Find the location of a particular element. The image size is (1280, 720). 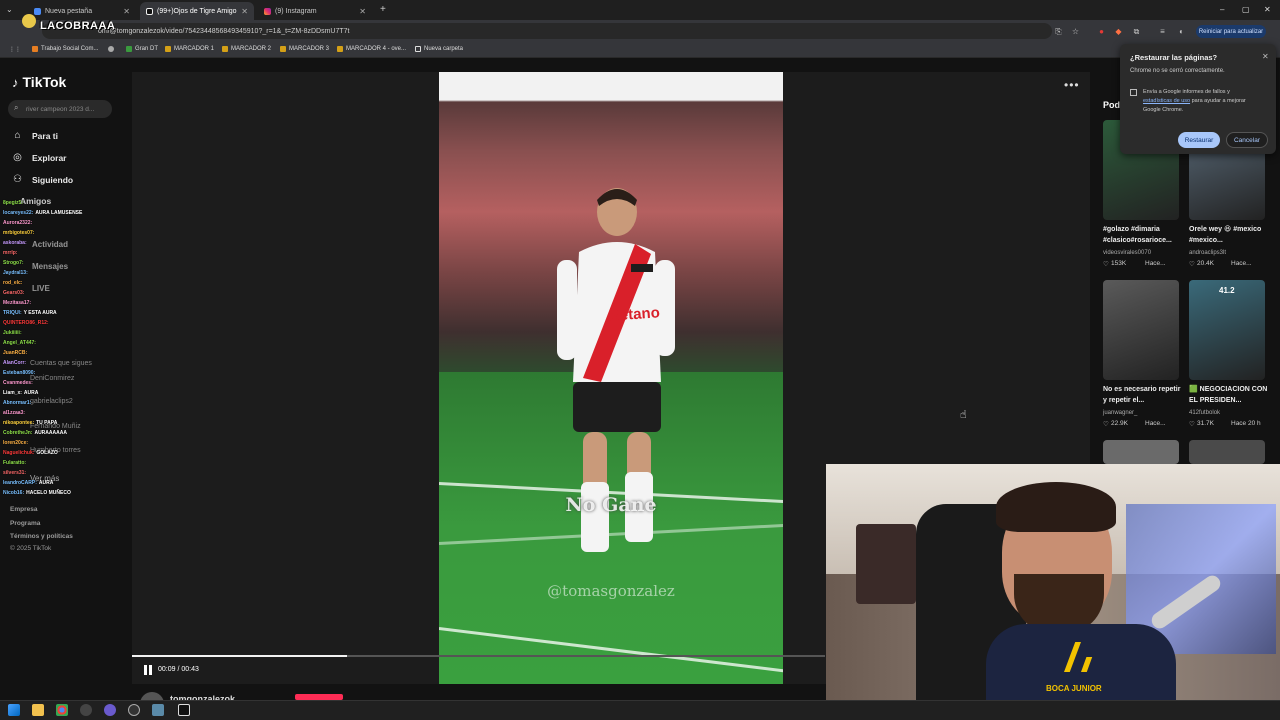

nav-para-ti: ⌂ Para ti is located at coordinates (35, 135).